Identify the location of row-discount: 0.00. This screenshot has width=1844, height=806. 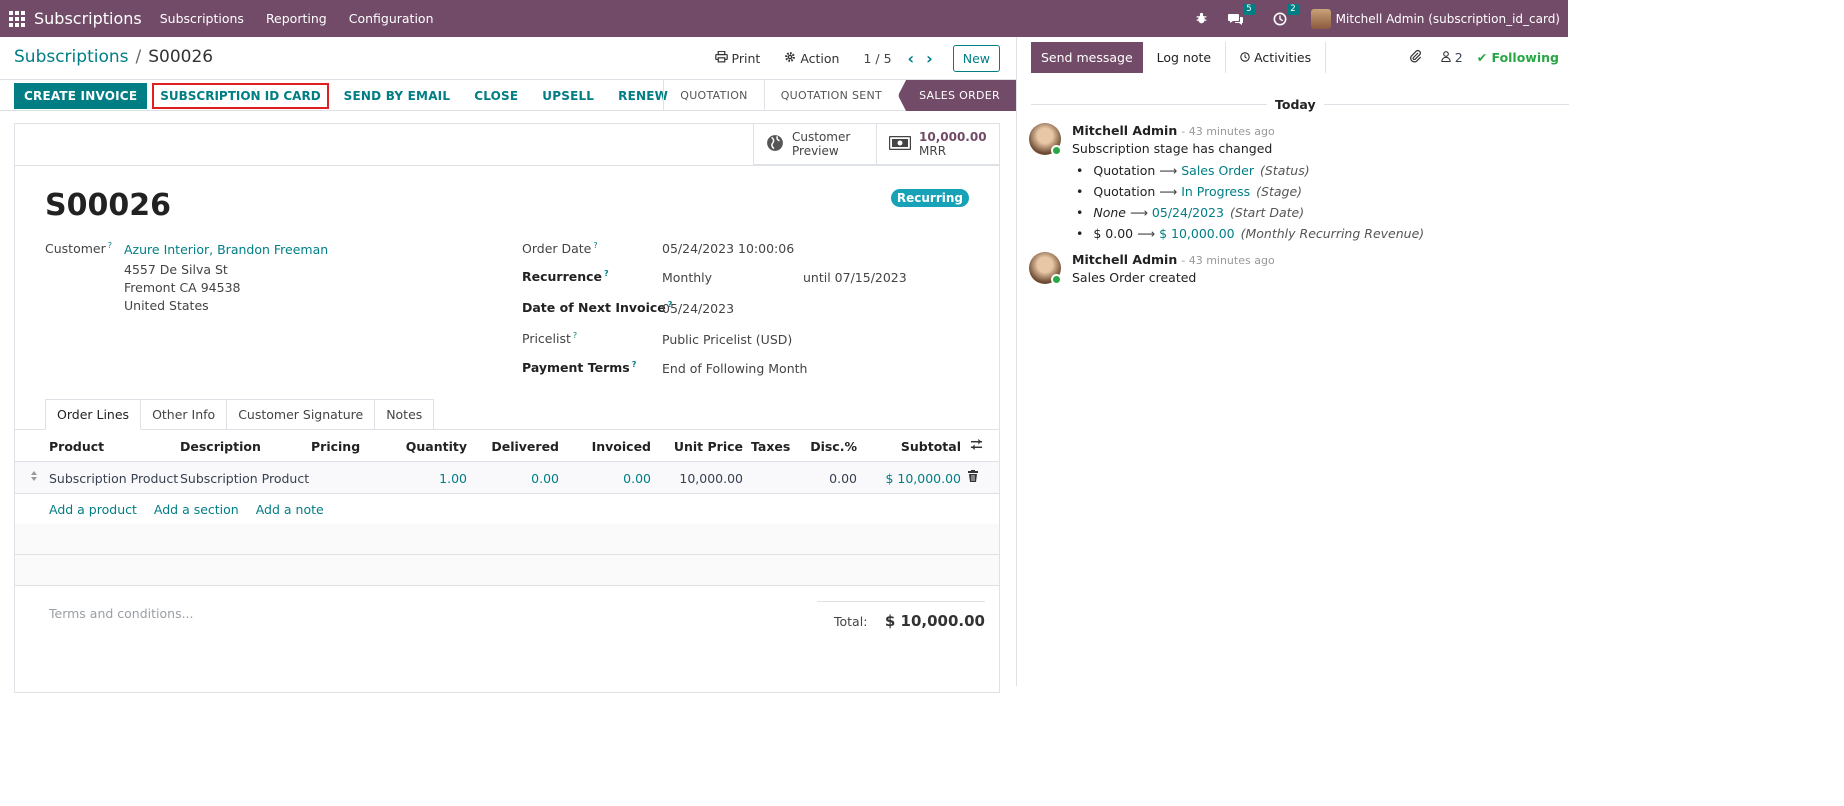
(843, 478).